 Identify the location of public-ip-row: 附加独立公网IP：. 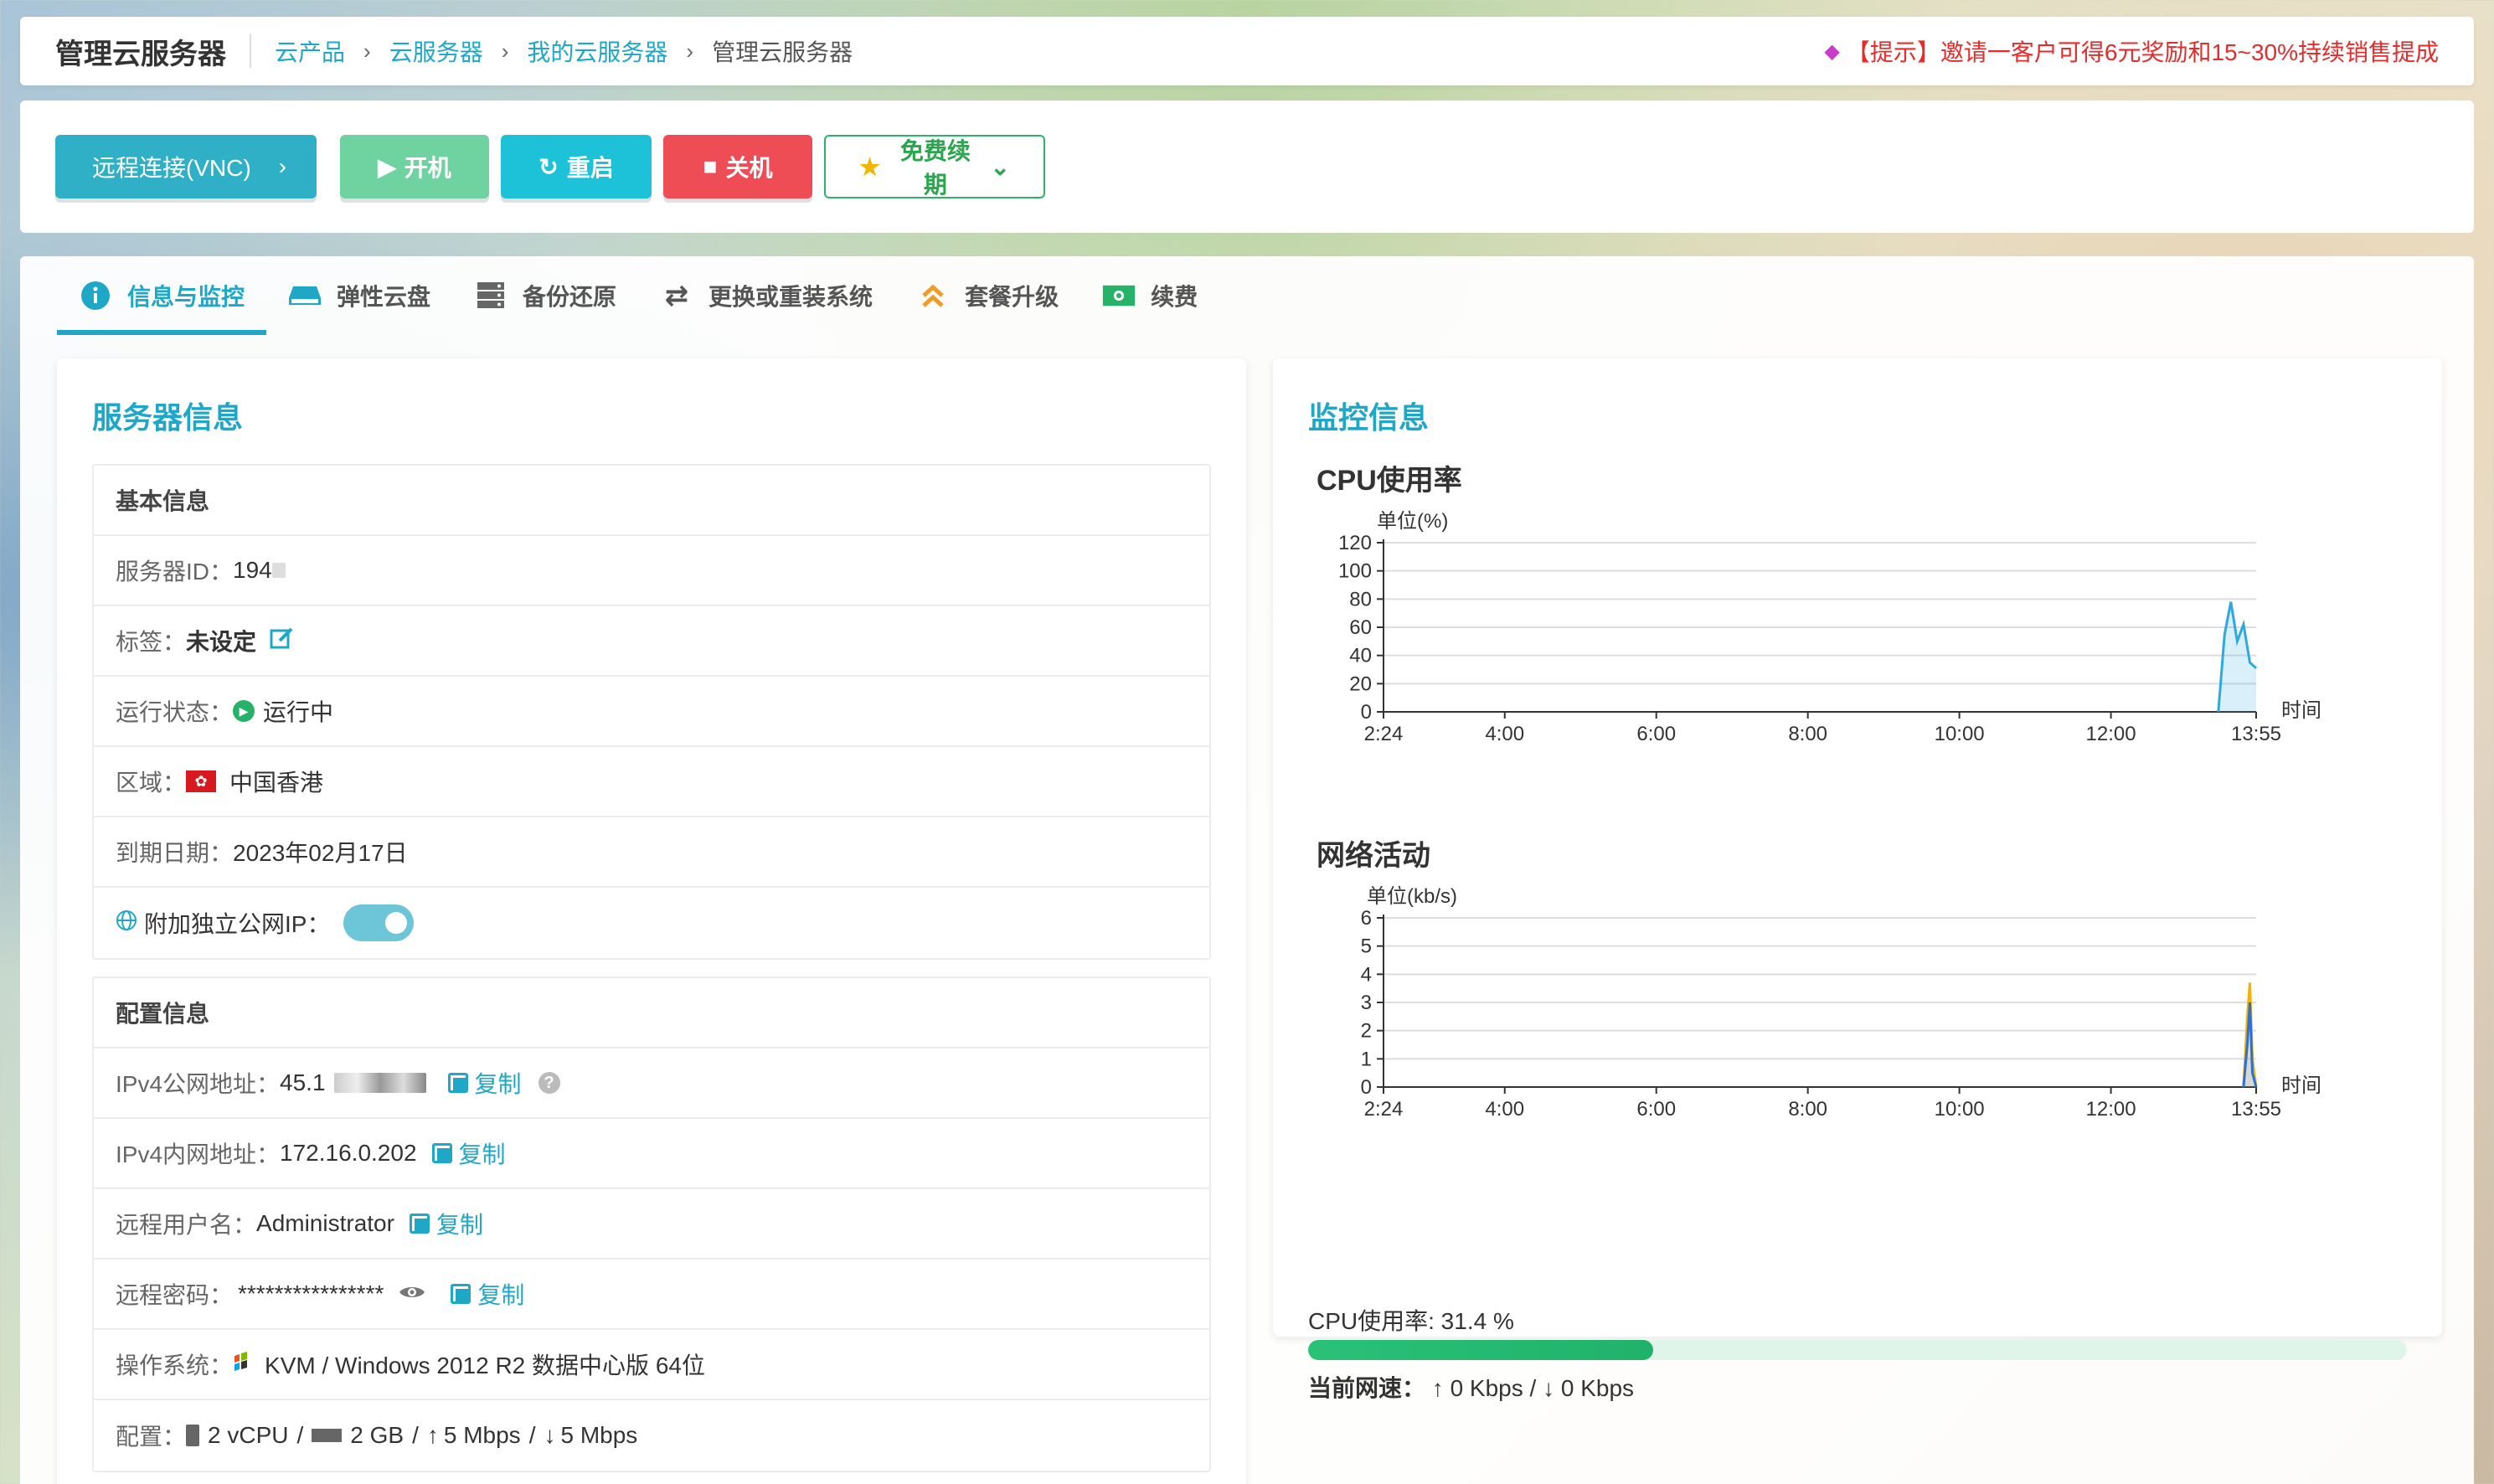
(651, 923).